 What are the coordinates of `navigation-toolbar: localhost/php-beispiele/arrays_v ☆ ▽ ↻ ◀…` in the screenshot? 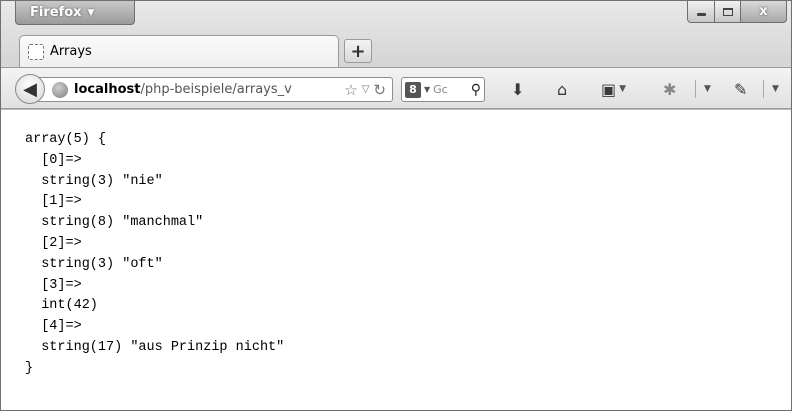 It's located at (396, 88).